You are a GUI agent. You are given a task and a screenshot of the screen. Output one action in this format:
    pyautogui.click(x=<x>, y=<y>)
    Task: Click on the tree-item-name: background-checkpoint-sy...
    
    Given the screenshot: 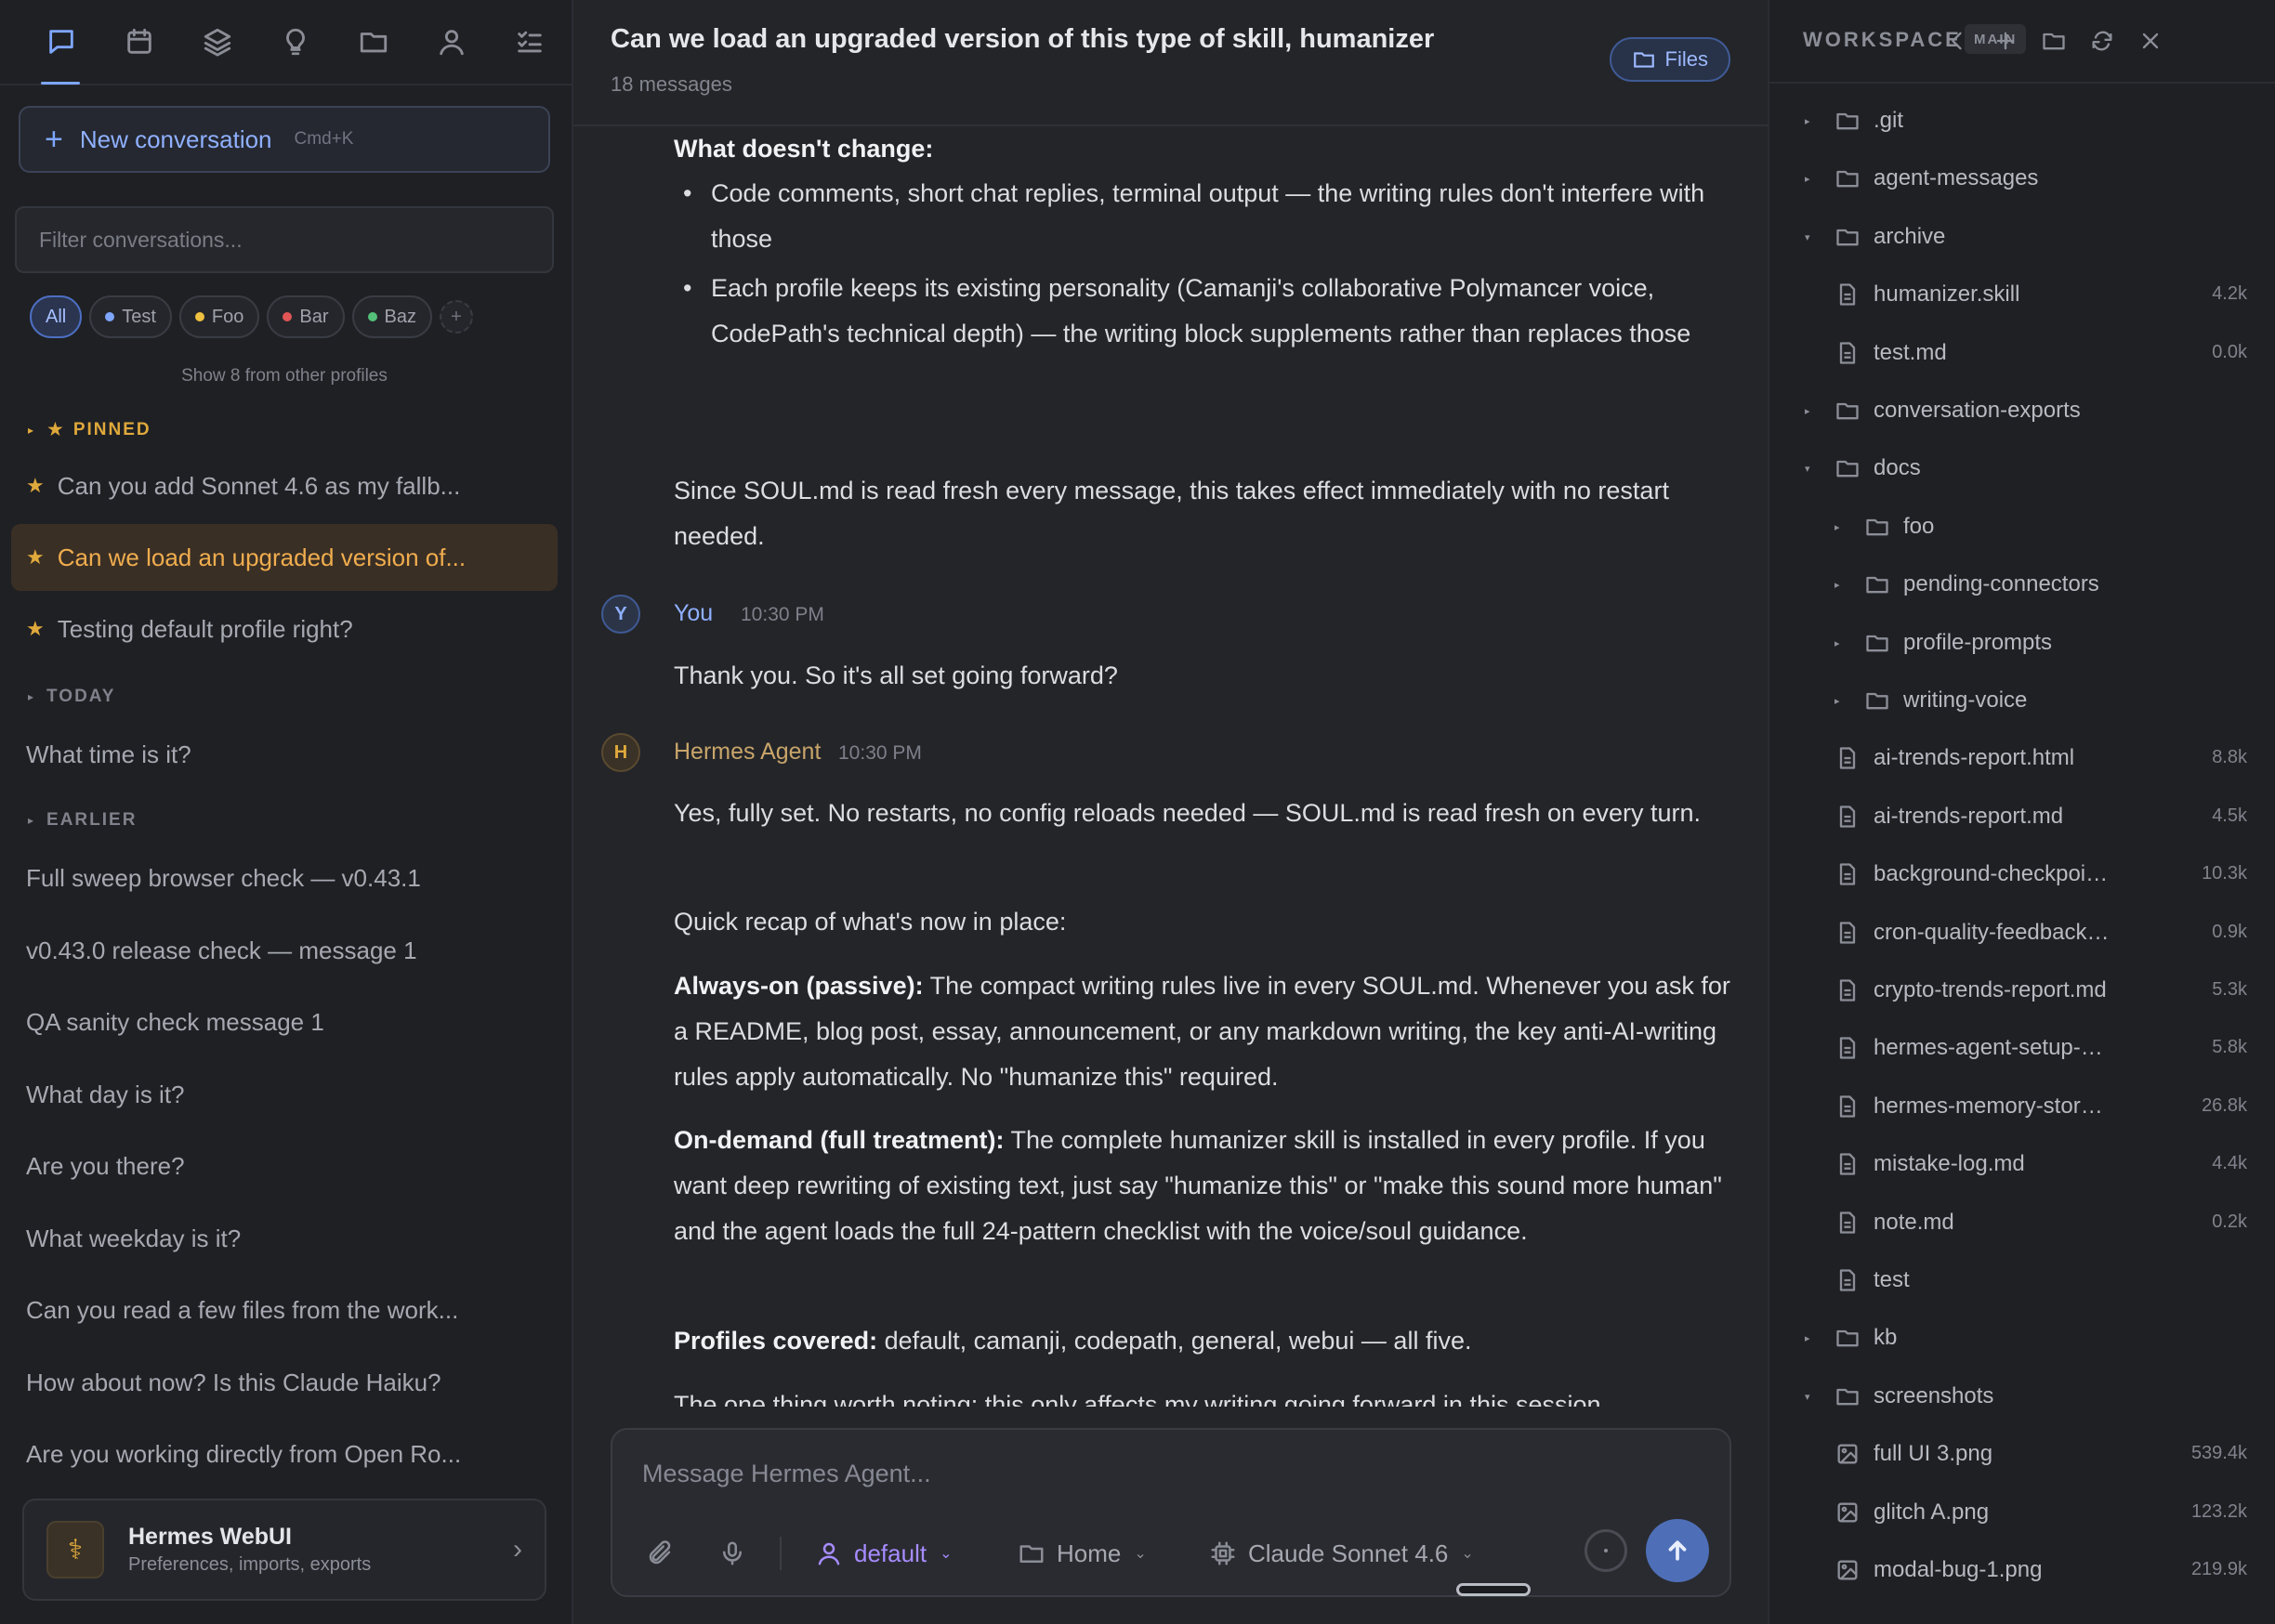 What is the action you would take?
    pyautogui.click(x=1994, y=873)
    